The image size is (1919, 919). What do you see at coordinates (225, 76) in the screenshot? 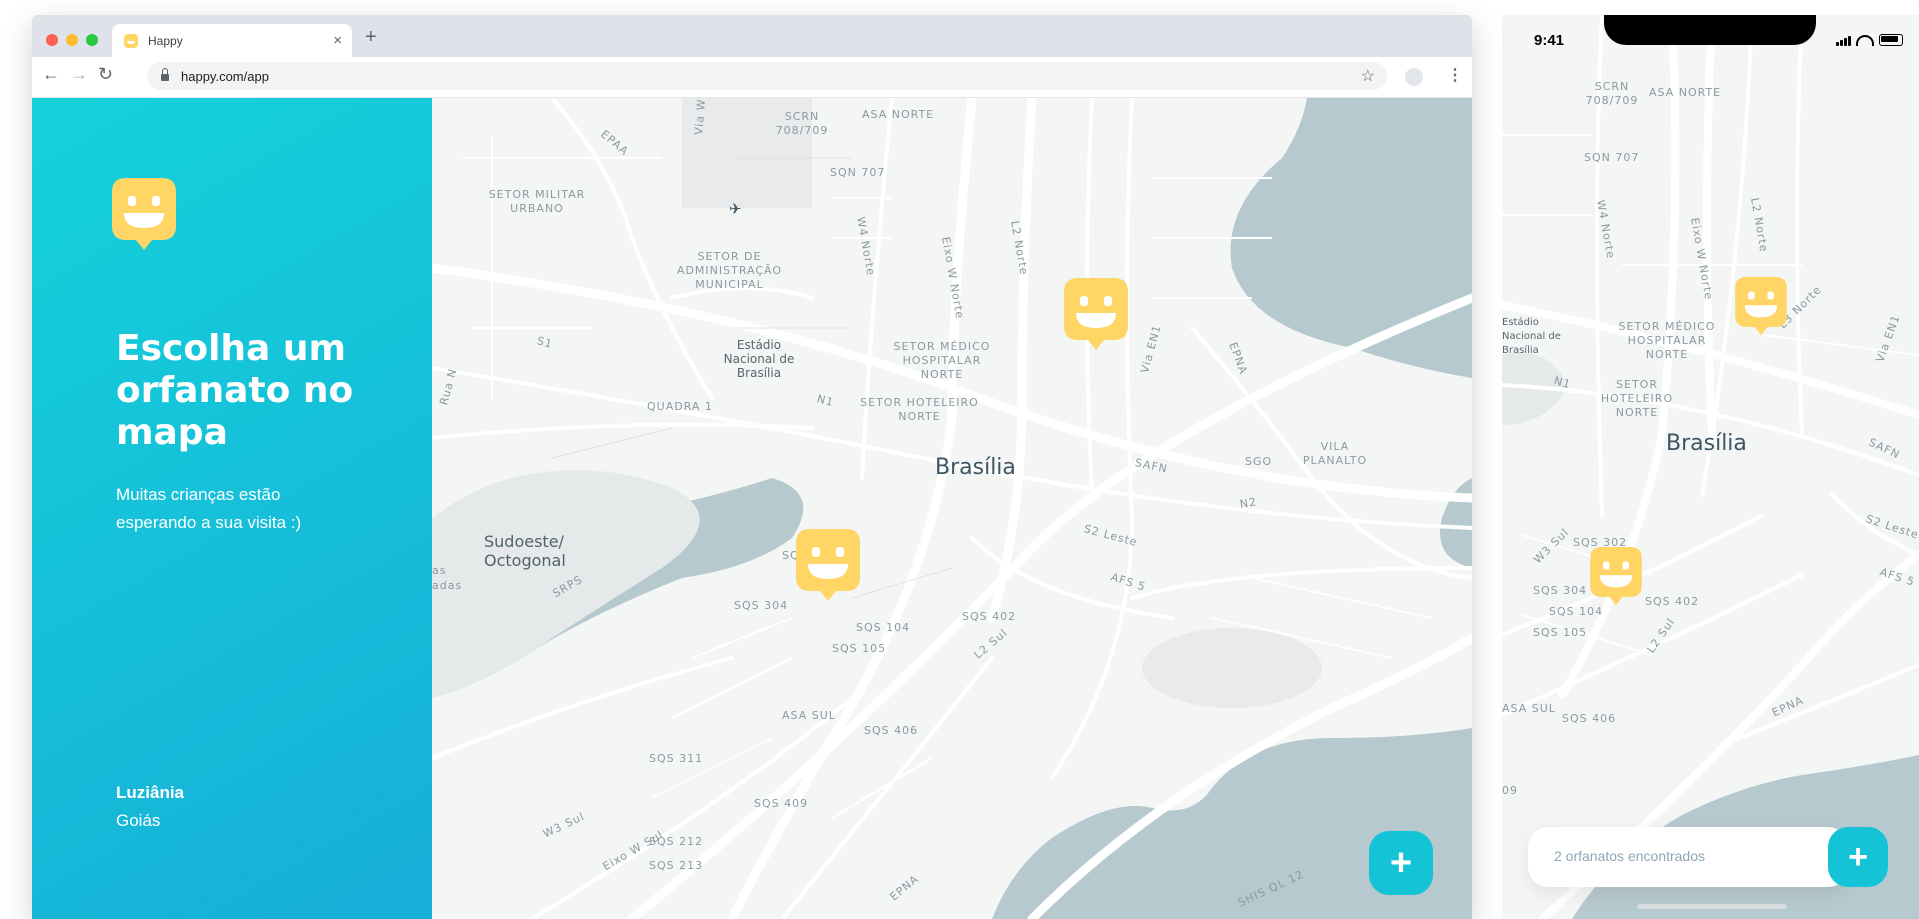
I see `url-text: happy.com/app` at bounding box center [225, 76].